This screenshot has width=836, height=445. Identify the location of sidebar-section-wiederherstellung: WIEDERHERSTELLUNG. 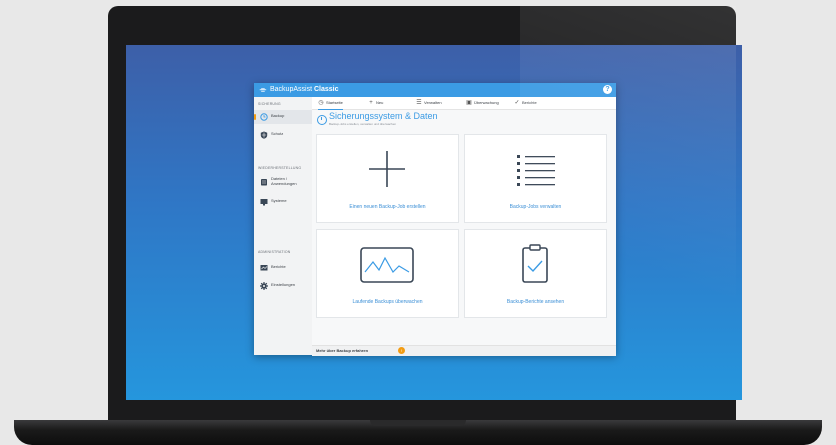
(280, 168).